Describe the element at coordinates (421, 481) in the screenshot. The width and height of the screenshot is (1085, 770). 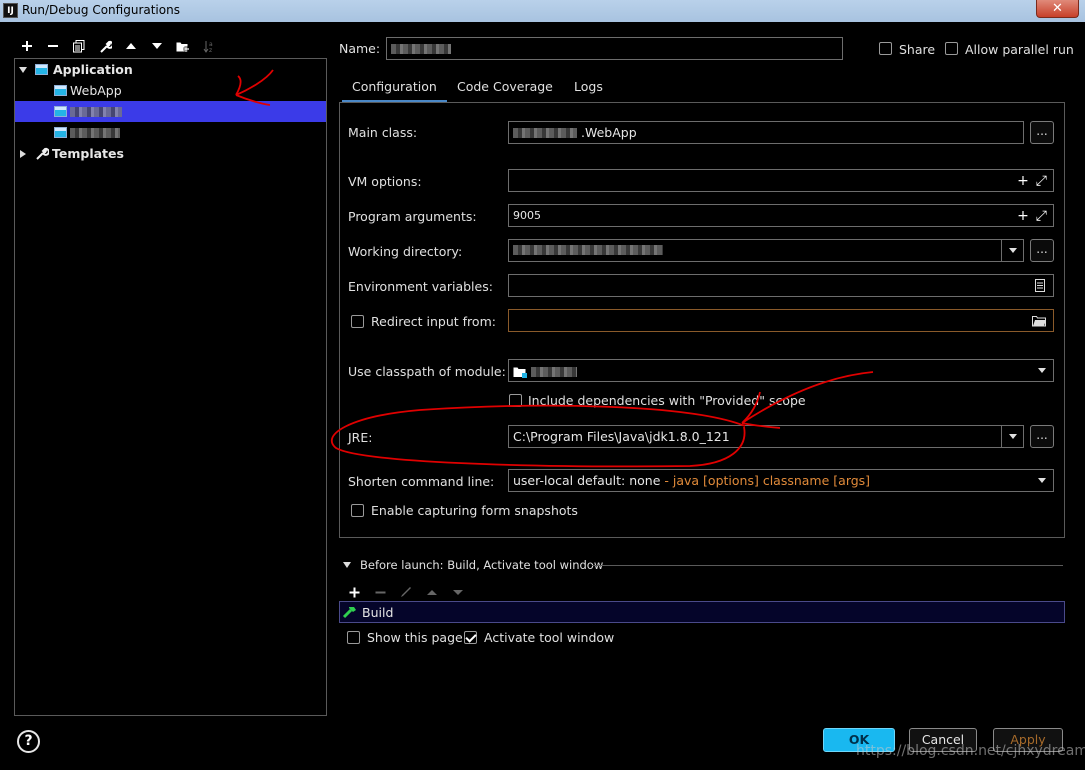
I see `shorten-command-line-label: Shorten command line:` at that location.